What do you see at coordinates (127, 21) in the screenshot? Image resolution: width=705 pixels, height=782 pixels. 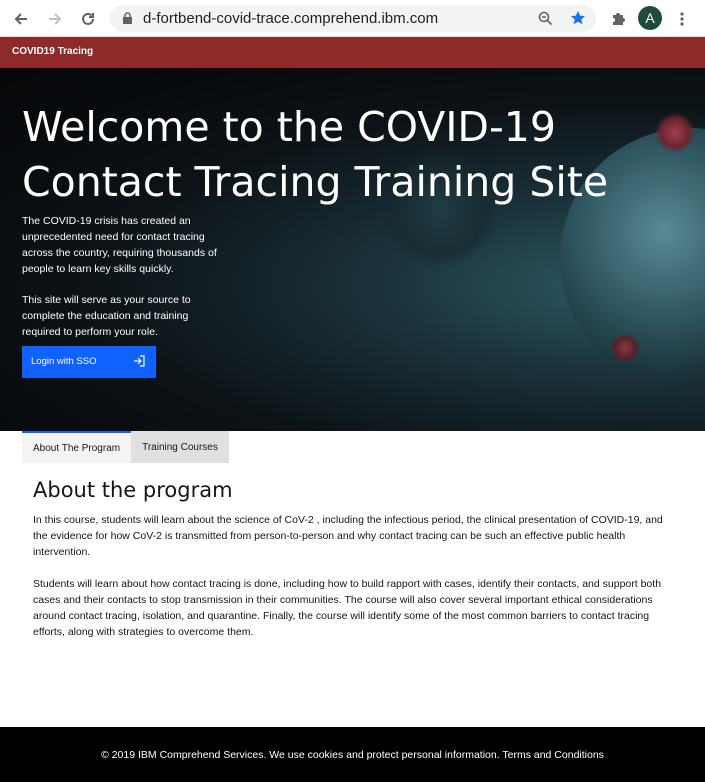 I see `lock-icon` at bounding box center [127, 21].